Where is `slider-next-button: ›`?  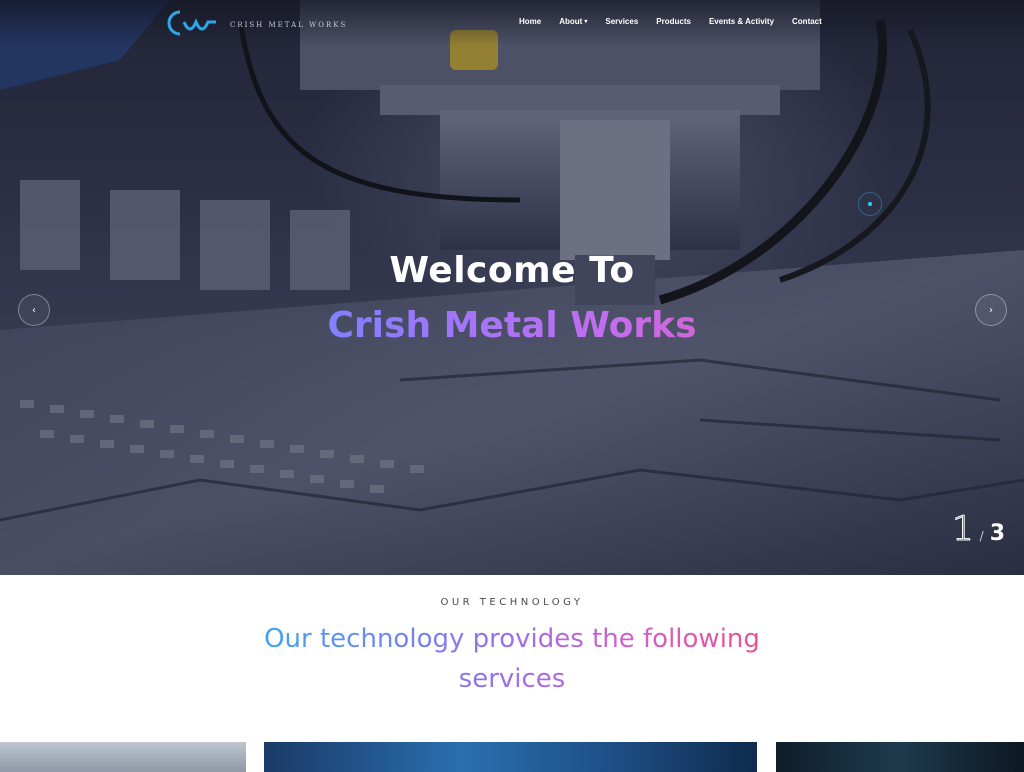
slider-next-button: › is located at coordinates (991, 310).